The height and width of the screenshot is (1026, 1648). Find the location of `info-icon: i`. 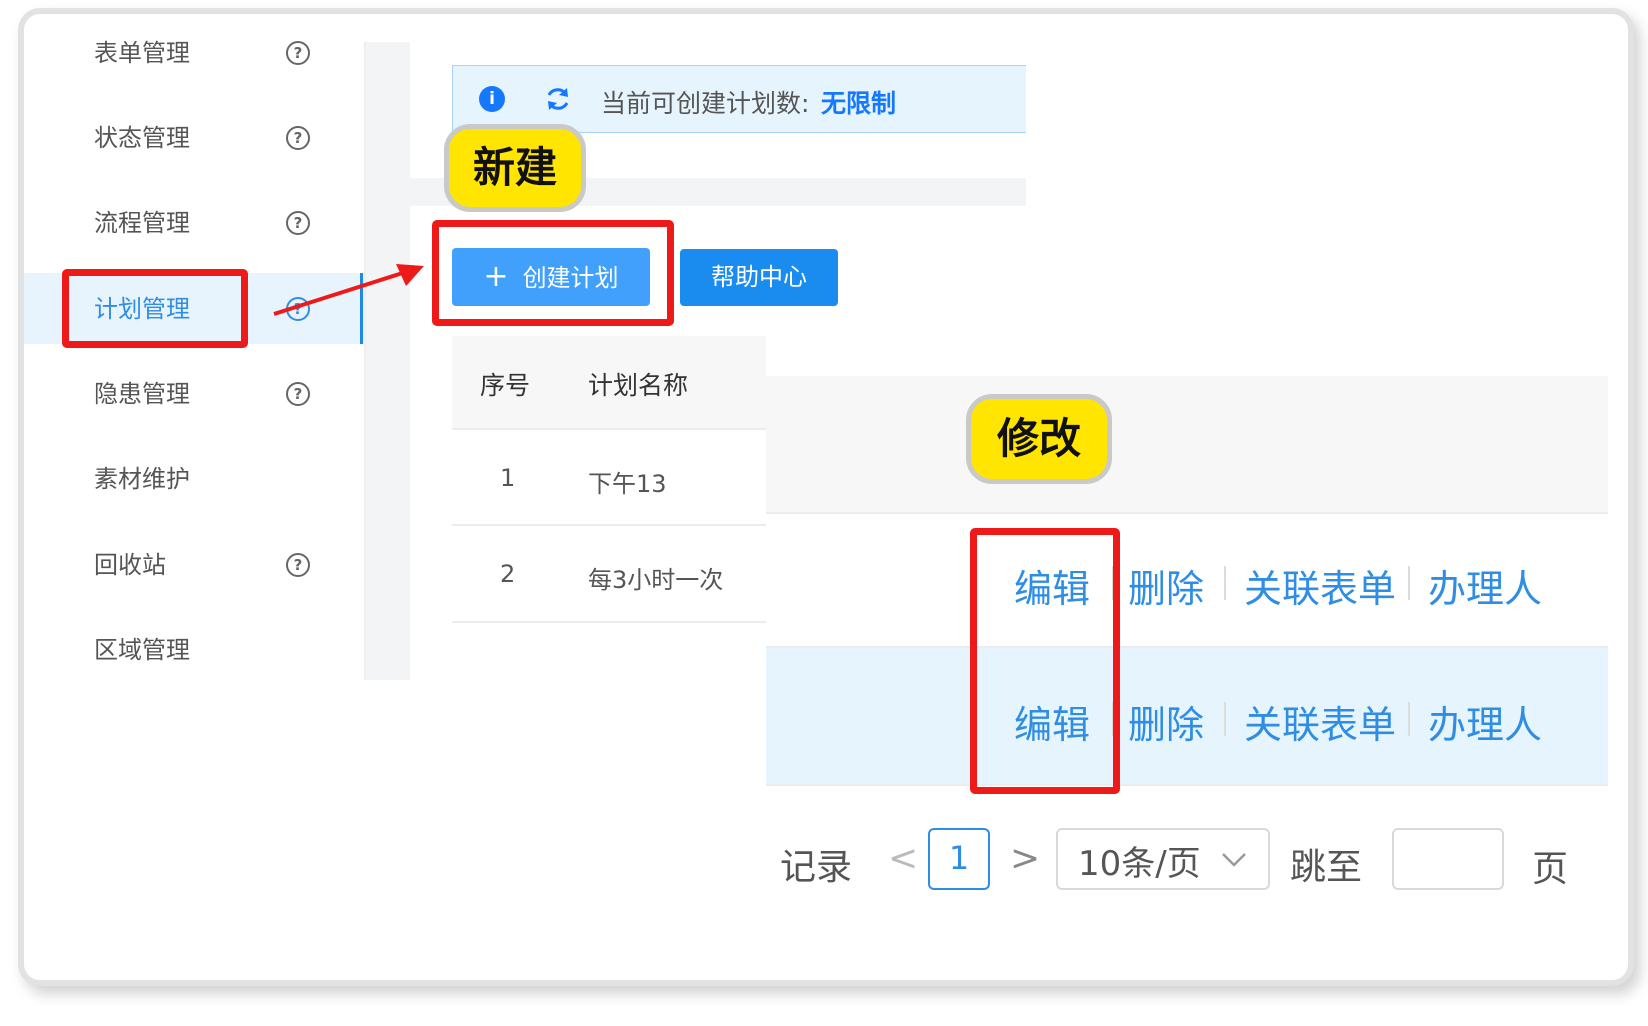

info-icon: i is located at coordinates (492, 99).